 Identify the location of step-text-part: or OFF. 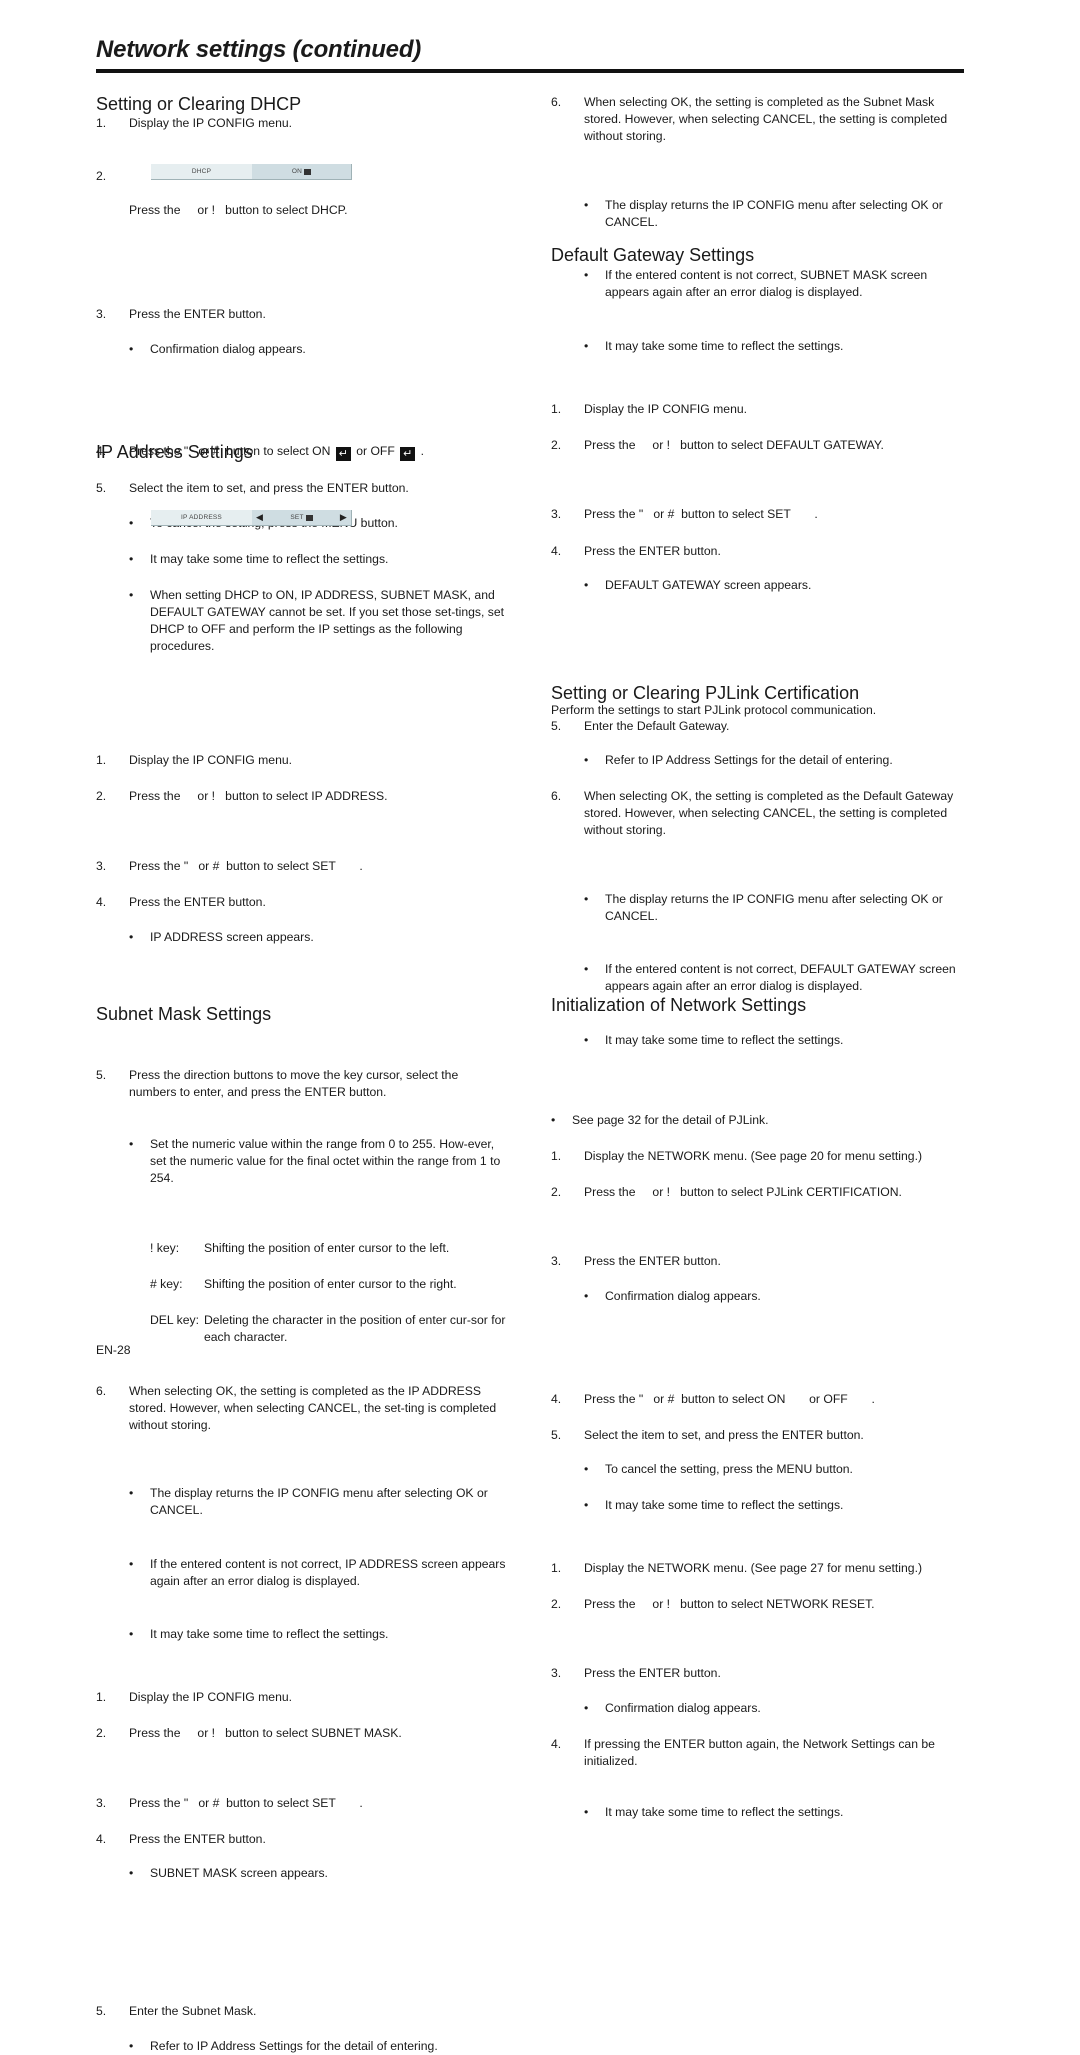
(375, 451).